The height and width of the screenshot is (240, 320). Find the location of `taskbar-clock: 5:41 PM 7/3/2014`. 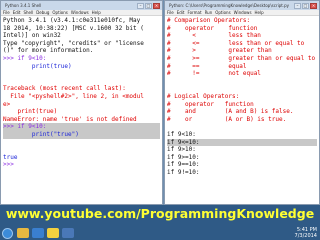

taskbar-clock: 5:41 PM 7/3/2014 is located at coordinates (306, 233).